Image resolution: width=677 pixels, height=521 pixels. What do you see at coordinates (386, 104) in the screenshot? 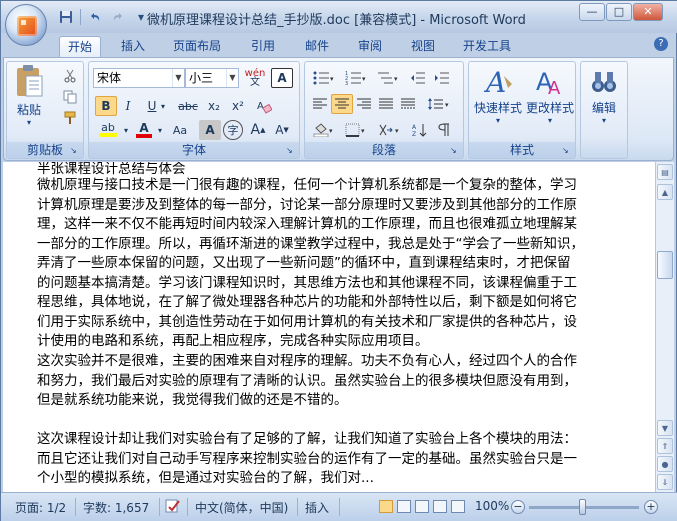
I see `justify-icon` at bounding box center [386, 104].